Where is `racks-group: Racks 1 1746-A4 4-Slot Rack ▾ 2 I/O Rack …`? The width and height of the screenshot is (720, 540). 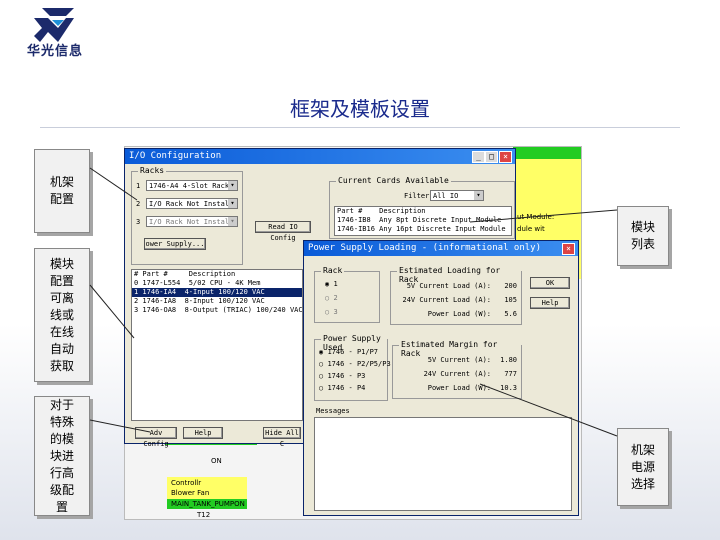 racks-group: Racks 1 1746-A4 4-Slot Rack ▾ 2 I/O Rack … is located at coordinates (187, 215).